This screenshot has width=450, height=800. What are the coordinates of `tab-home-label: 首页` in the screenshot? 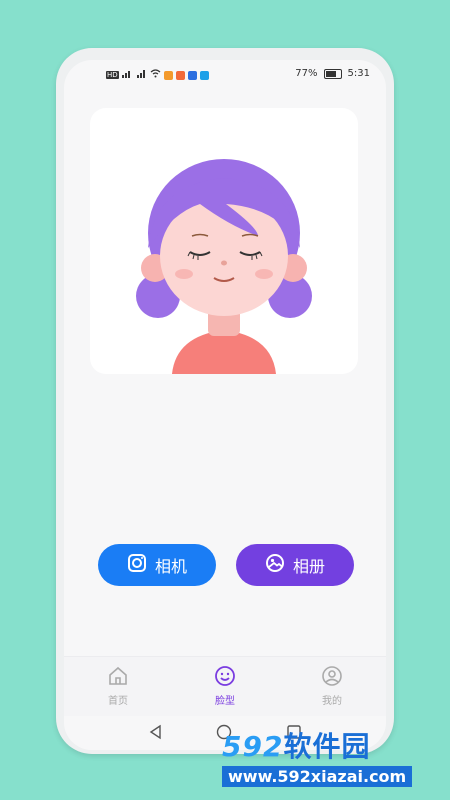 It's located at (118, 701).